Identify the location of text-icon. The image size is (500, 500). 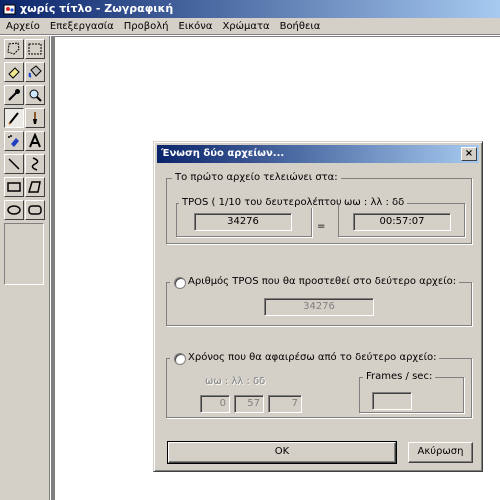
(35, 140).